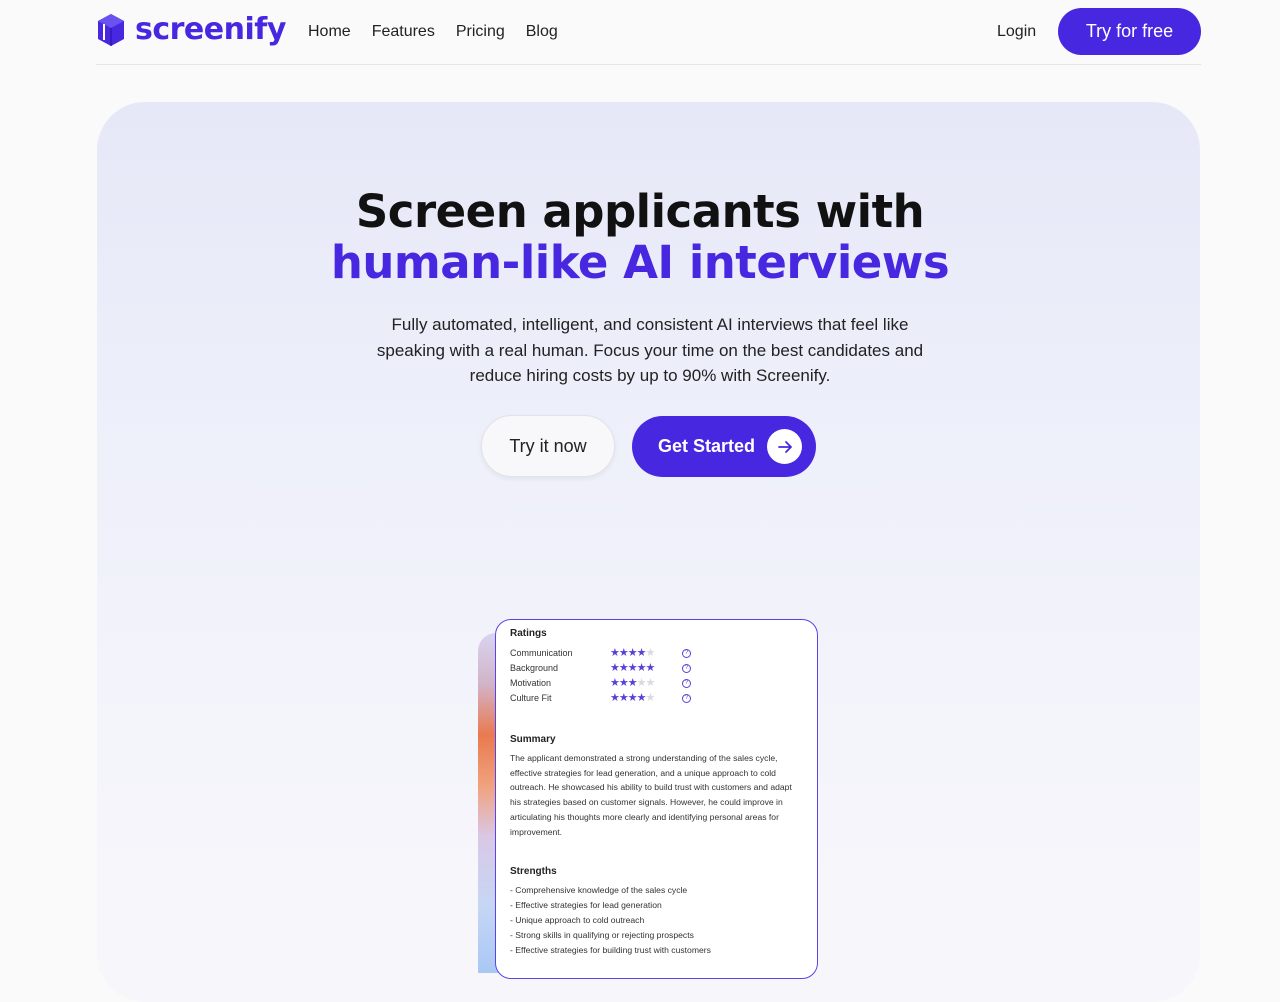  I want to click on get-started-button: Get Started, so click(724, 446).